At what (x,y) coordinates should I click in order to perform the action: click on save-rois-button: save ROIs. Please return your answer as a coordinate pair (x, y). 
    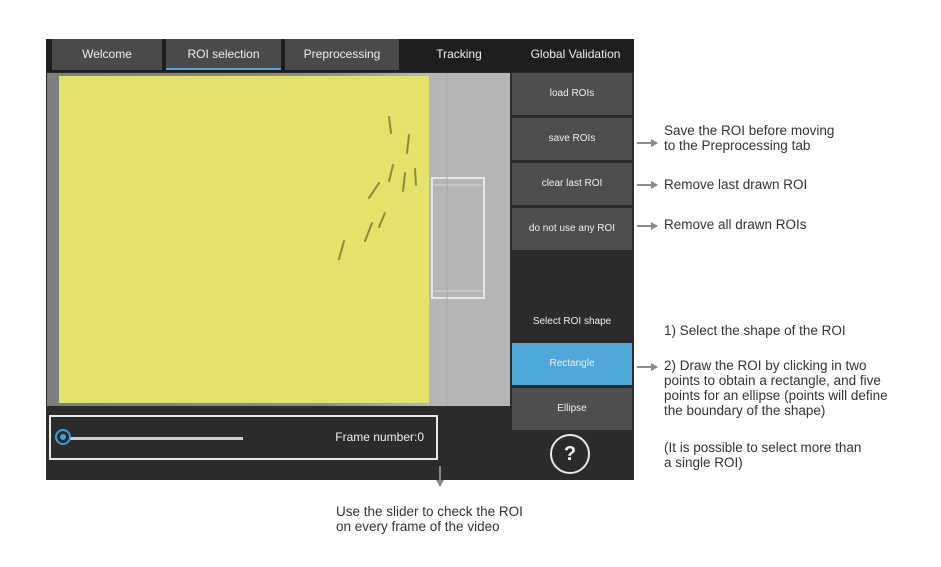
    Looking at the image, I should click on (572, 139).